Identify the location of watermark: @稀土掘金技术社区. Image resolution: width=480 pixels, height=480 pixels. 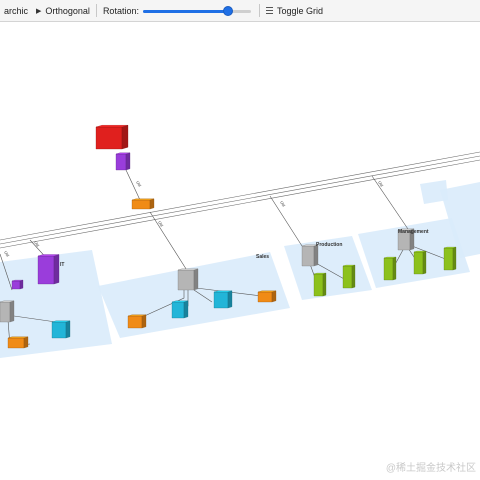
(430, 468).